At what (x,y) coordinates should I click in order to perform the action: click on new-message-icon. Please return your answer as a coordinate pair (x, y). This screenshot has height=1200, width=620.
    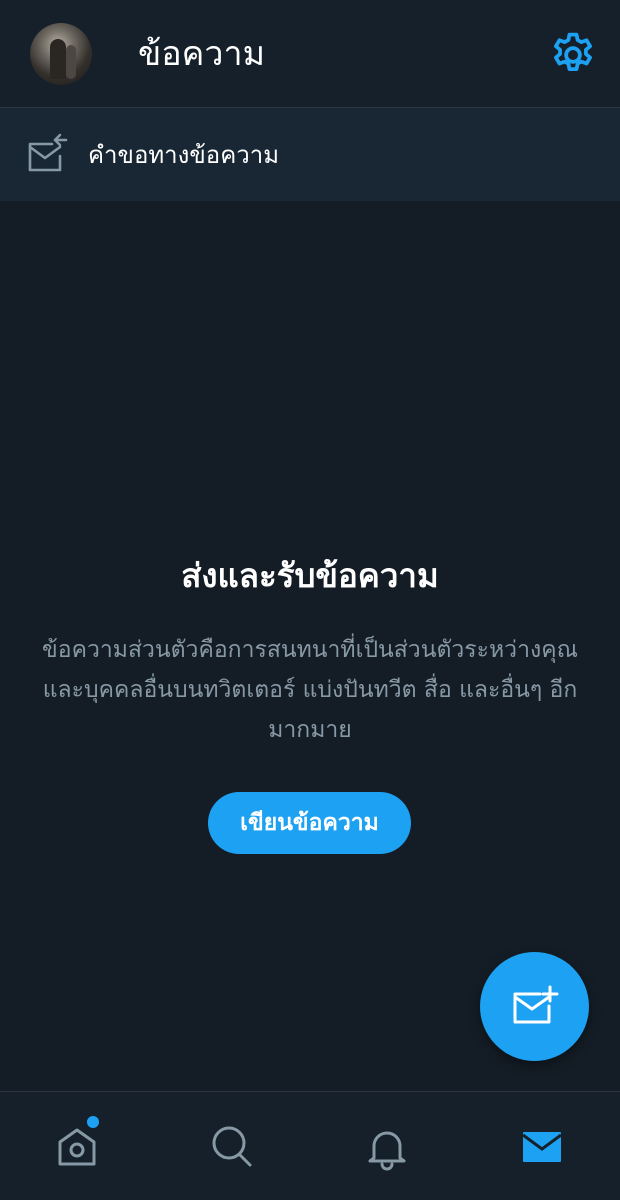
    Looking at the image, I should click on (536, 1004).